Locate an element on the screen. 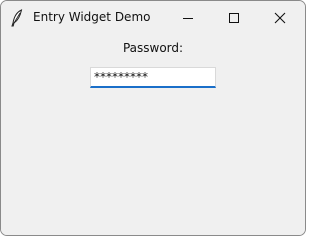  maximize-icon is located at coordinates (234, 18).